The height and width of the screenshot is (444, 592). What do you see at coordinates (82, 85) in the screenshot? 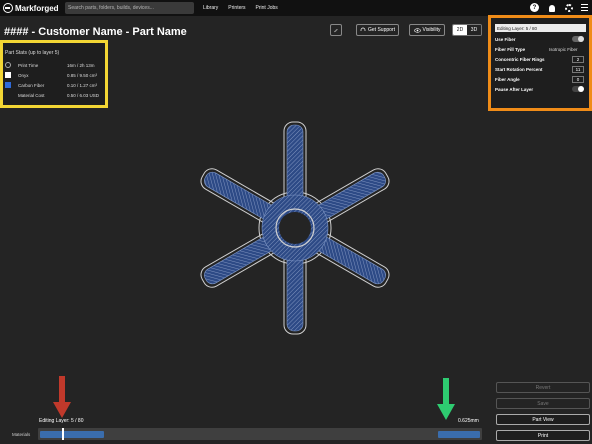
I see `stat-value: 0.10 / 1.27 cm³` at bounding box center [82, 85].